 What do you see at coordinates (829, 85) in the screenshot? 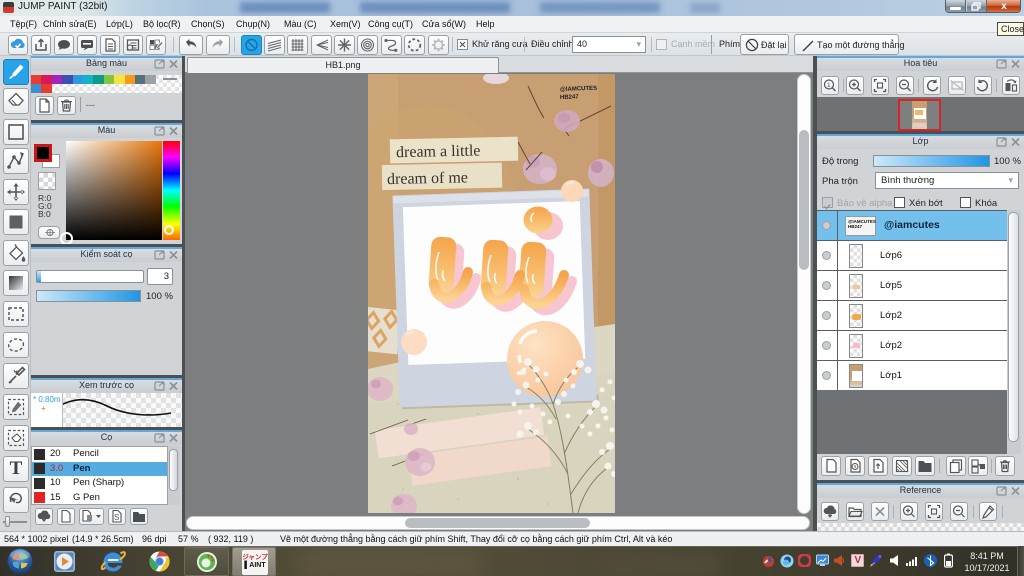
I see `svg-text: 1` at bounding box center [829, 85].